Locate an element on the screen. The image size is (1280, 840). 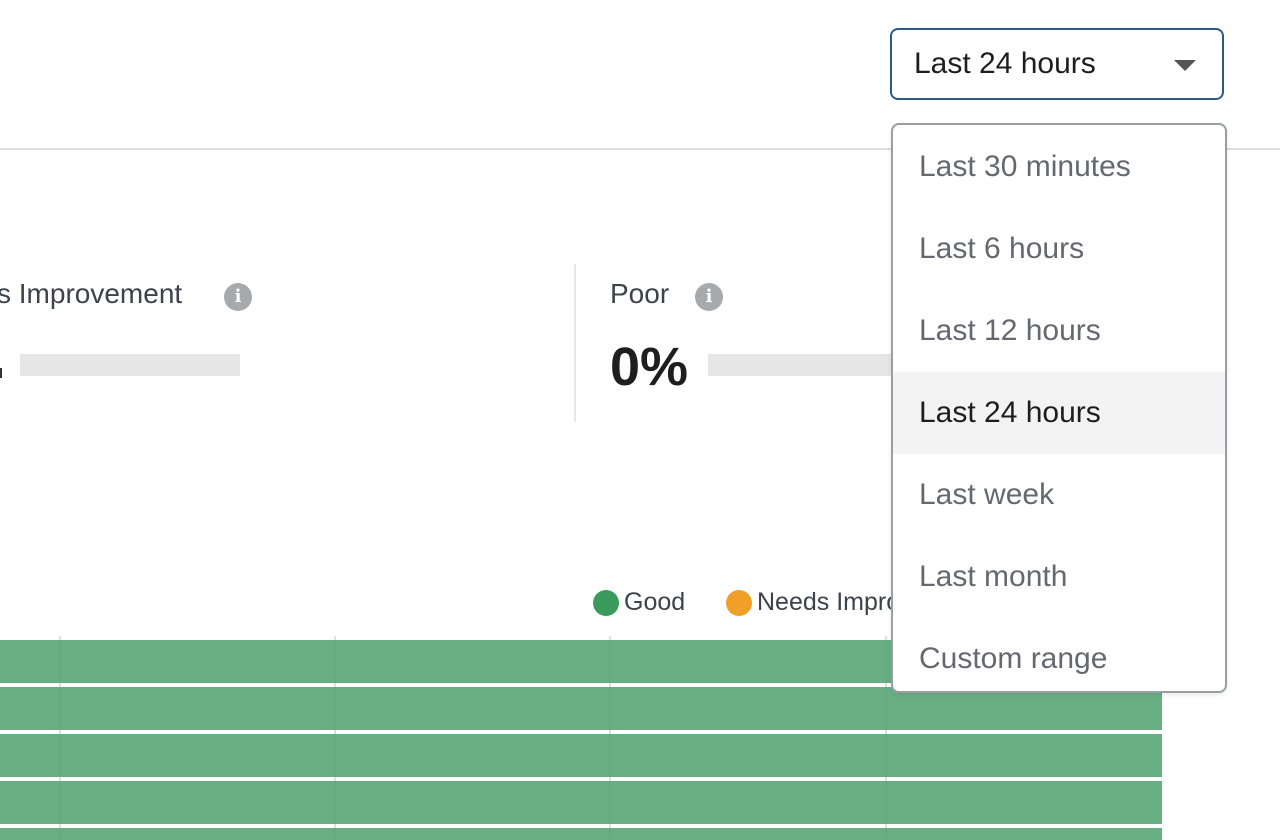
time-range-option: Last week is located at coordinates (1059, 495).